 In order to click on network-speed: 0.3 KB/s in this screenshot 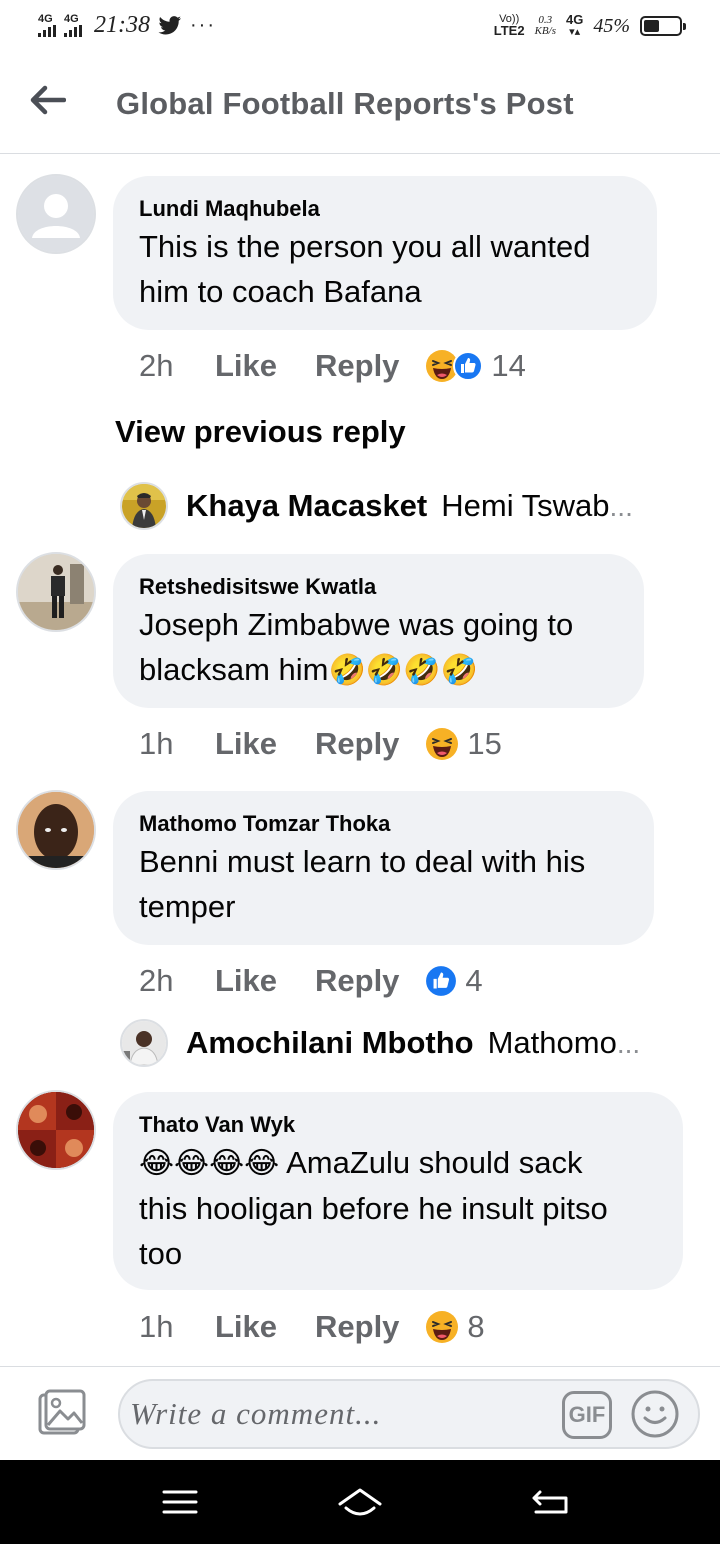, I will do `click(545, 25)`.